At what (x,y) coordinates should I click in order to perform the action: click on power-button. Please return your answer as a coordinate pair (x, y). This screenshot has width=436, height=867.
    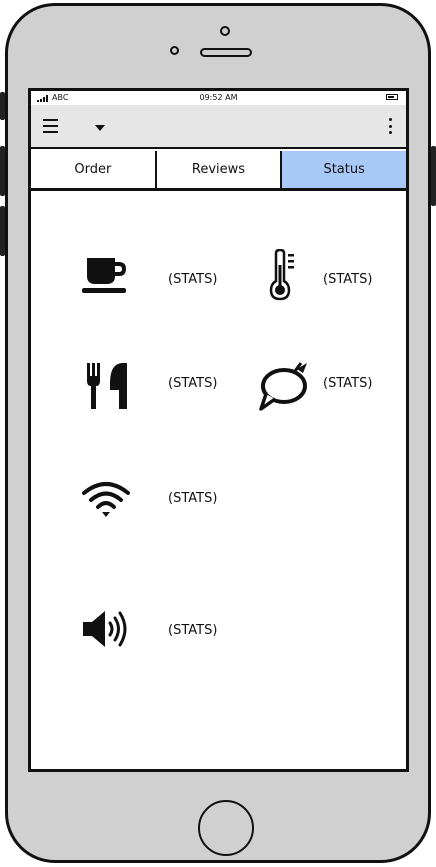
    Looking at the image, I should click on (433, 176).